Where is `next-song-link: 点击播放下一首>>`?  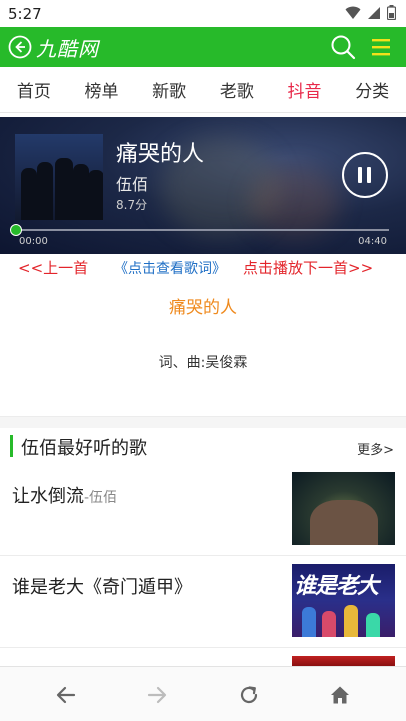 next-song-link: 点击播放下一首>> is located at coordinates (308, 267).